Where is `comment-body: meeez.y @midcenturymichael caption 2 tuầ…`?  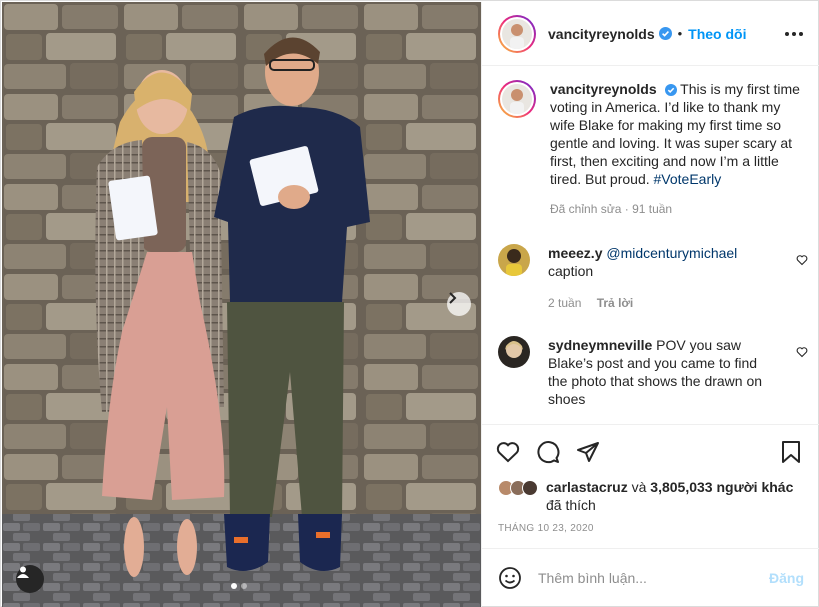 comment-body: meeez.y @midcenturymichael caption 2 tuầ… is located at coordinates (662, 278).